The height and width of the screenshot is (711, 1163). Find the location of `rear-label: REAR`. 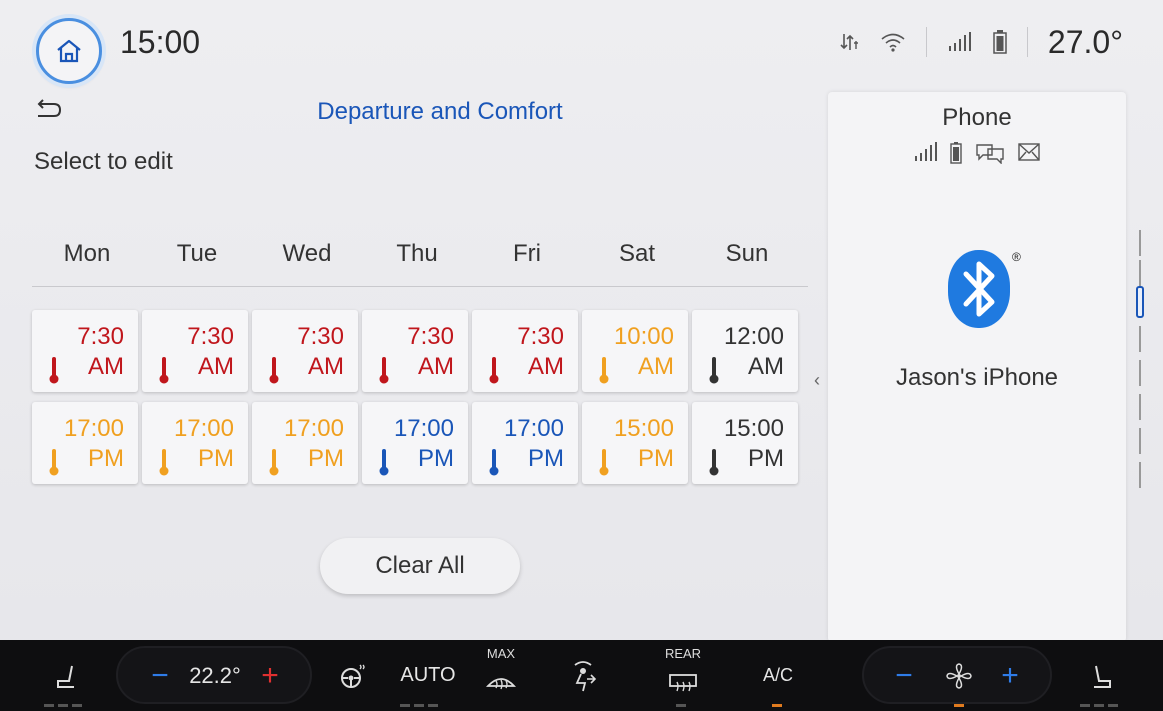

rear-label: REAR is located at coordinates (683, 653).